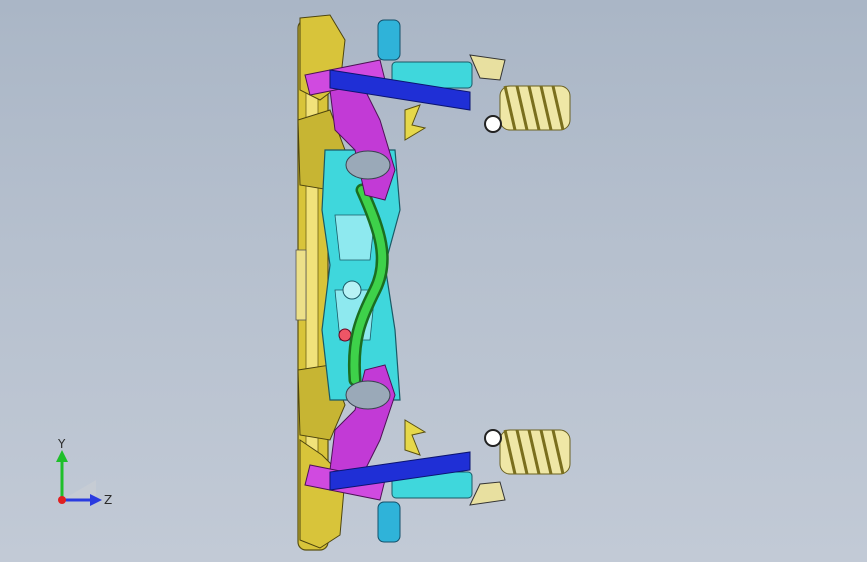  What do you see at coordinates (301, 285) in the screenshot?
I see `subframe-slot` at bounding box center [301, 285].